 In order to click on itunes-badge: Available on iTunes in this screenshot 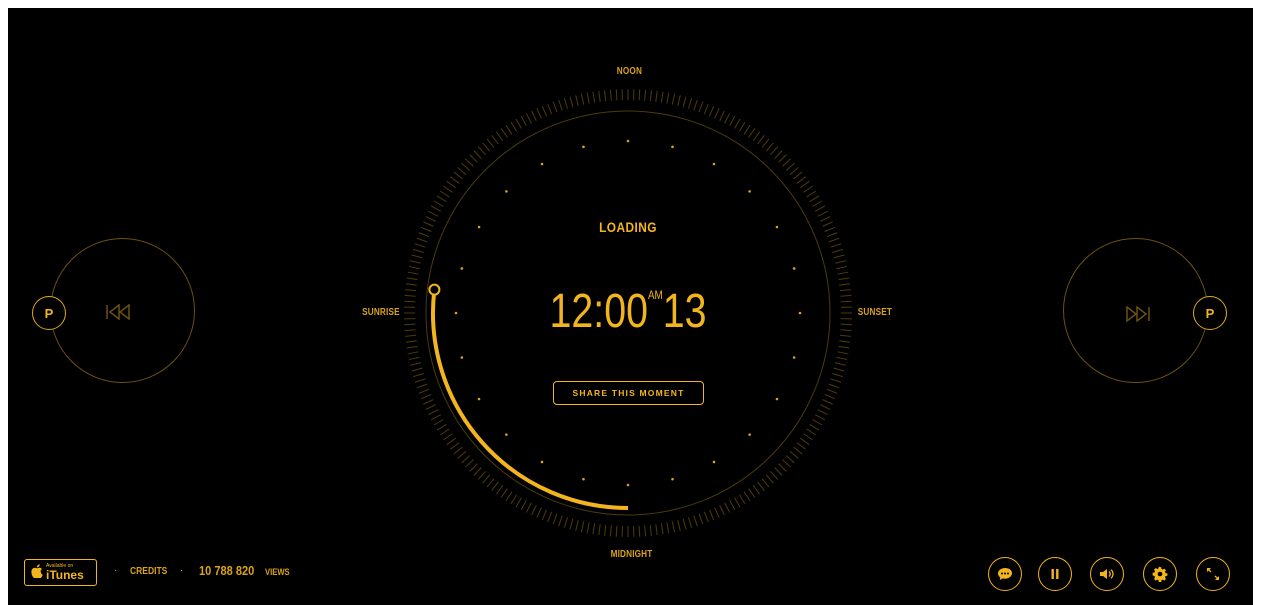, I will do `click(60, 572)`.